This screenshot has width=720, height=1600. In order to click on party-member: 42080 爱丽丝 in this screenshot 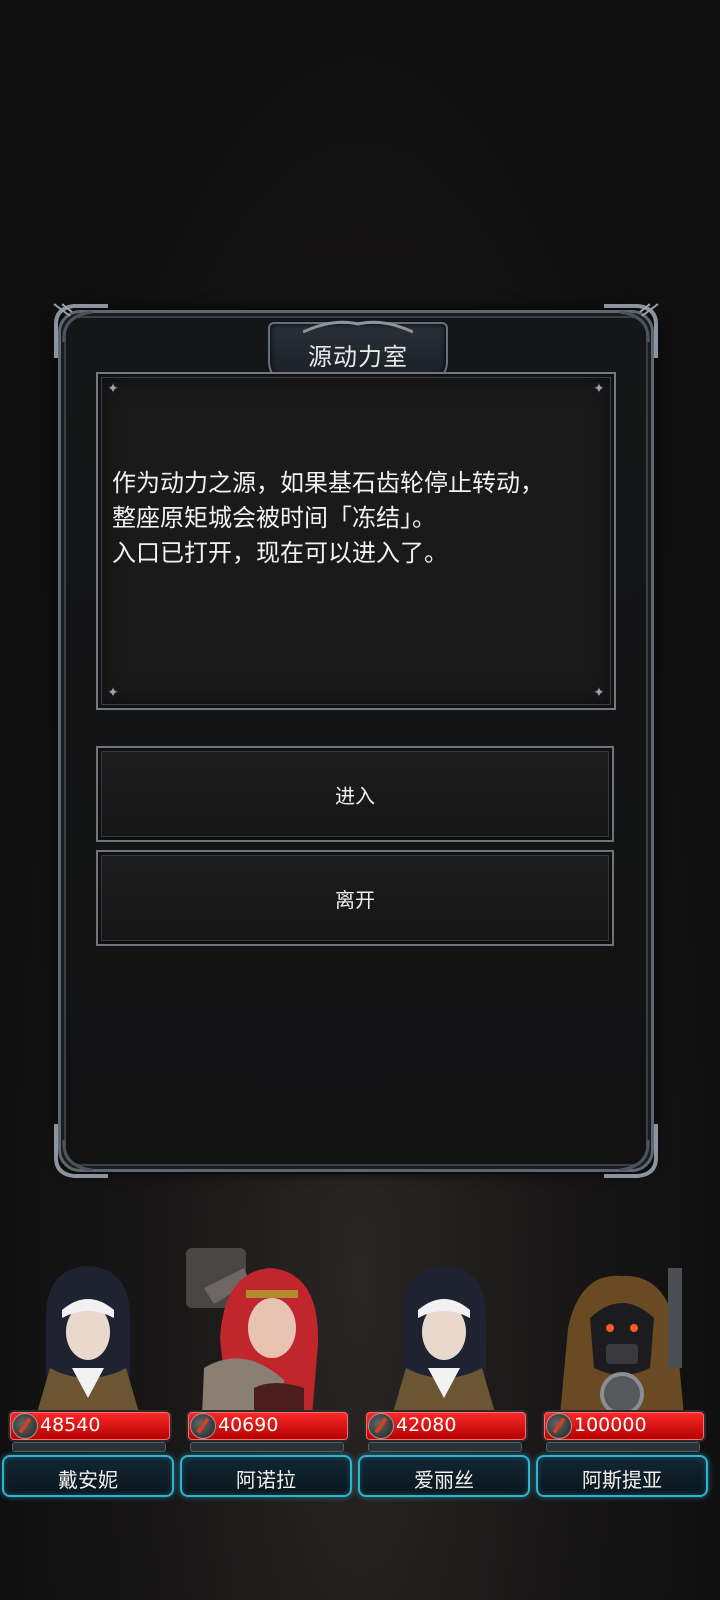, I will do `click(444, 1396)`.